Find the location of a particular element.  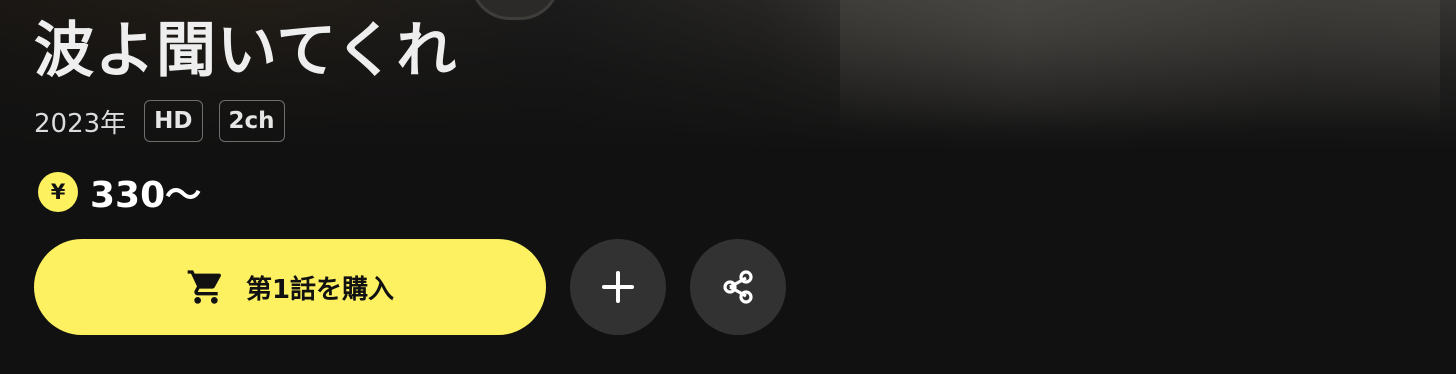

action-bar: 第1話を購入 is located at coordinates (410, 287).